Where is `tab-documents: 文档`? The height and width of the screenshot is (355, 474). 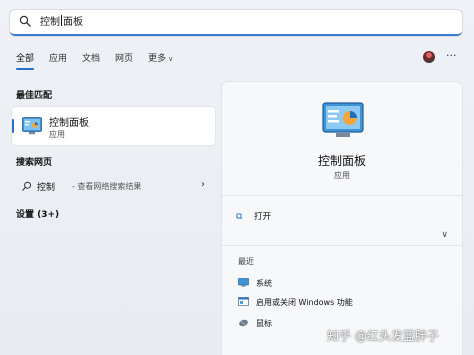
tab-documents: 文档 is located at coordinates (91, 60).